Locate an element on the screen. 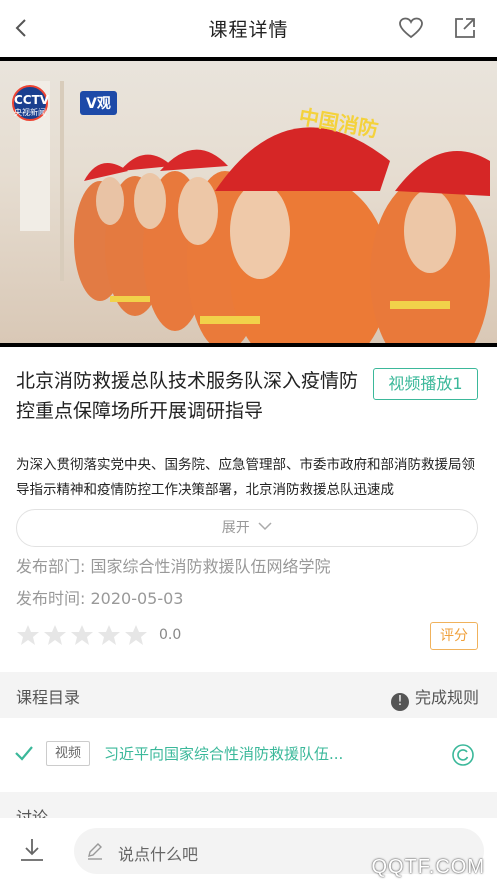 This screenshot has width=497, height=883. completion-rule-button: ! 完成规则 is located at coordinates (434, 697).